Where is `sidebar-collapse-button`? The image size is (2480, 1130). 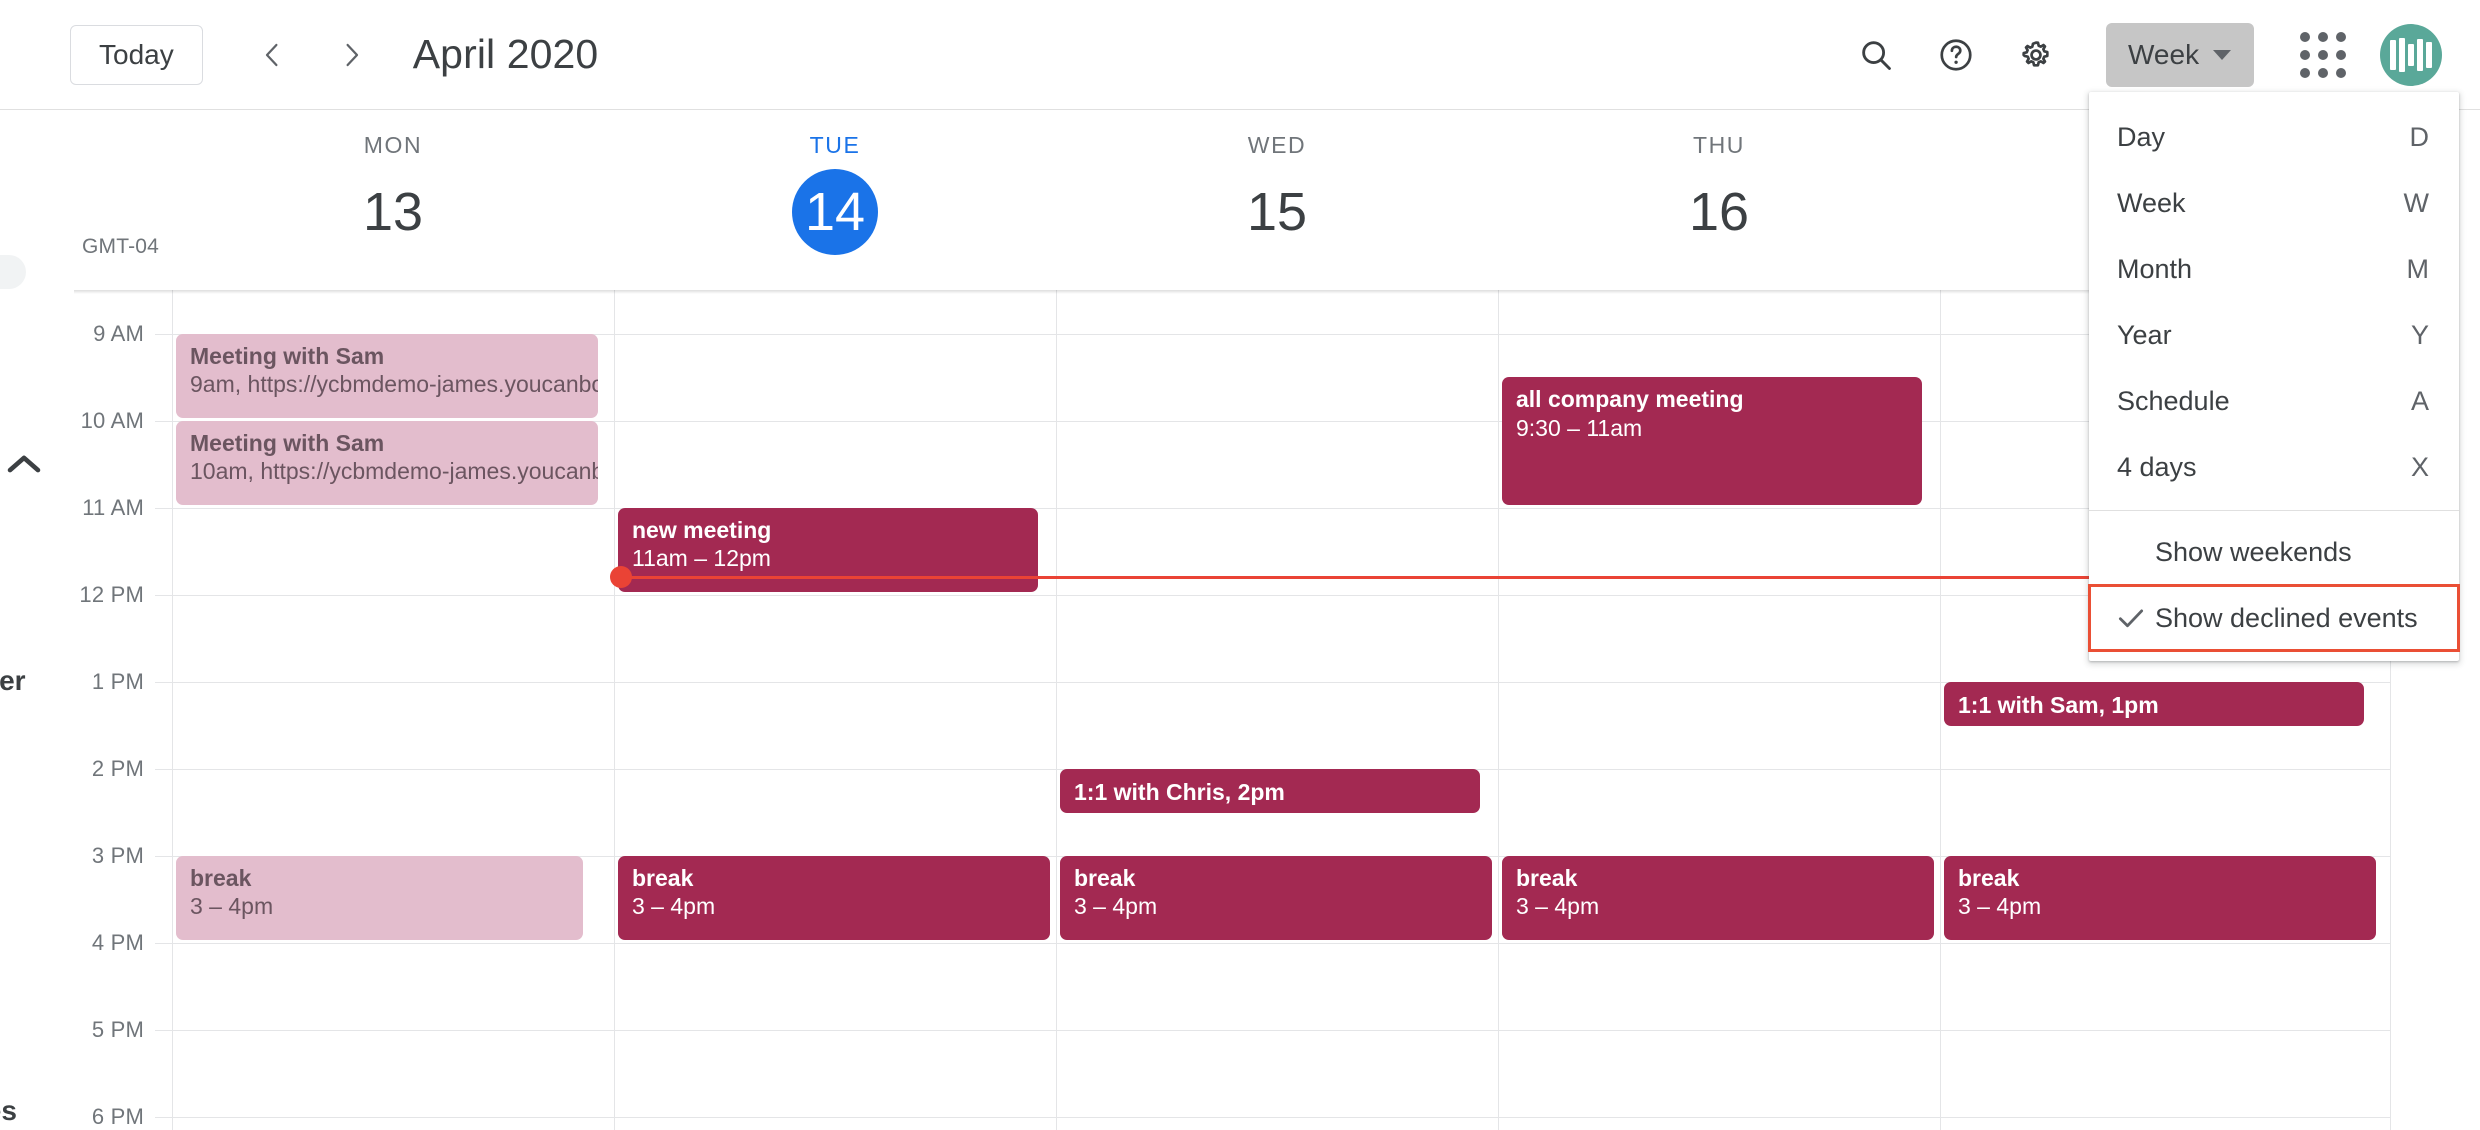
sidebar-collapse-button is located at coordinates (24, 466).